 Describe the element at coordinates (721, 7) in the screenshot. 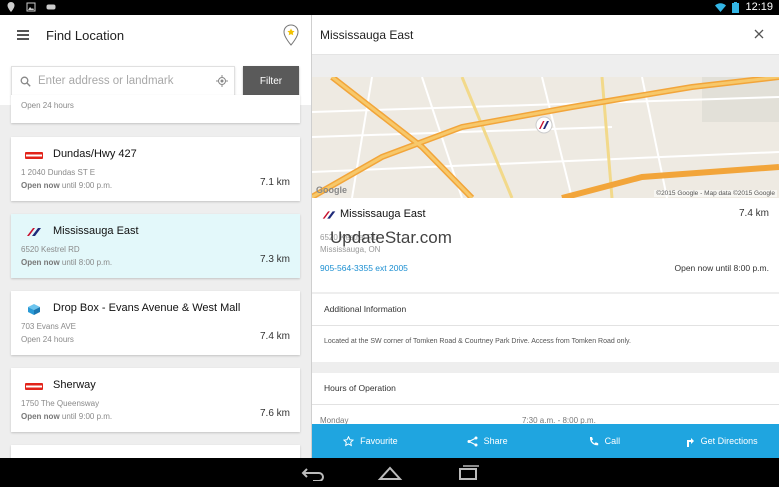

I see `wifi-icon` at that location.